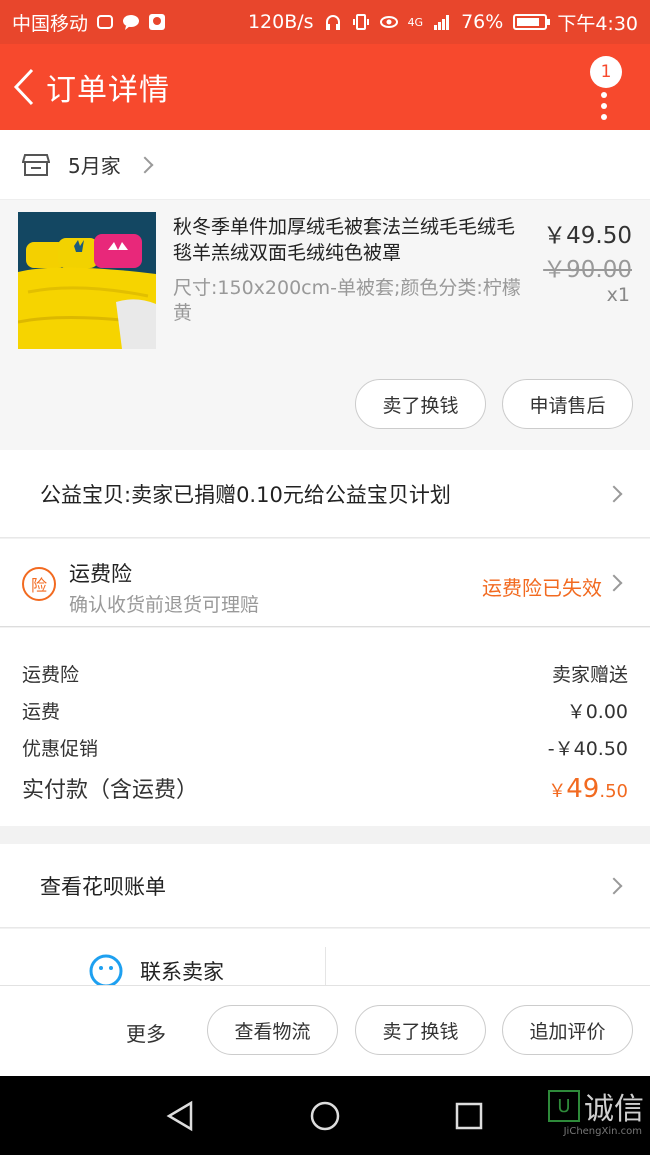 This screenshot has width=650, height=1155. What do you see at coordinates (100, 574) in the screenshot?
I see `insurance-title: 运费险` at bounding box center [100, 574].